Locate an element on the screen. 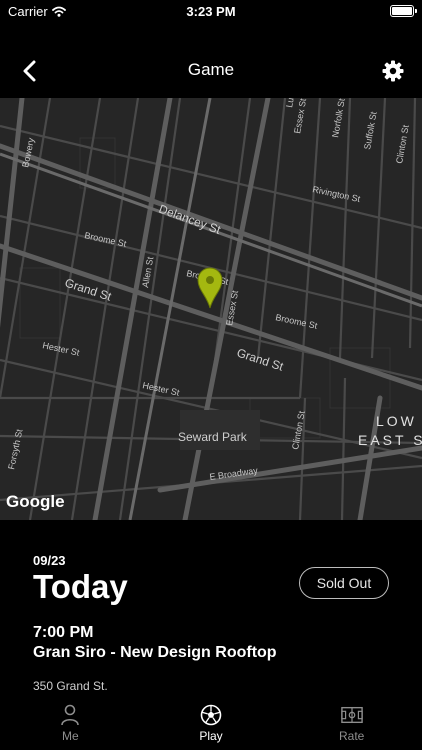 The image size is (422, 750). street-label-ludlow: Lu is located at coordinates (290, 103).